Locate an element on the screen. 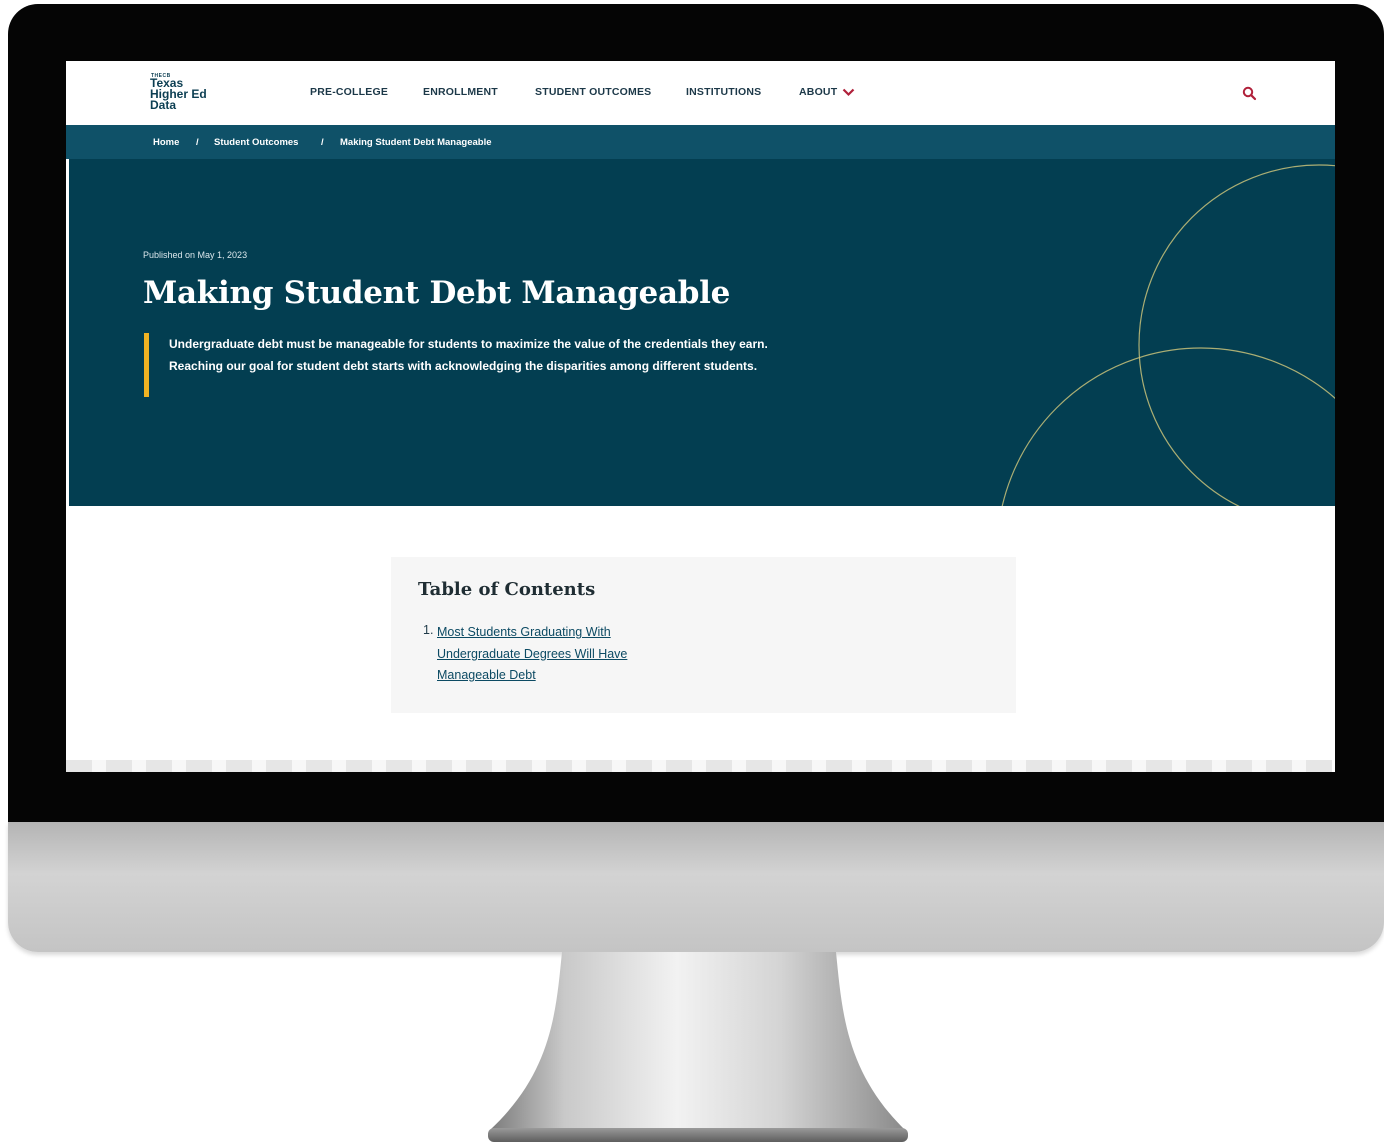 This screenshot has width=1384, height=1148. logo-line-3: Data is located at coordinates (163, 105).